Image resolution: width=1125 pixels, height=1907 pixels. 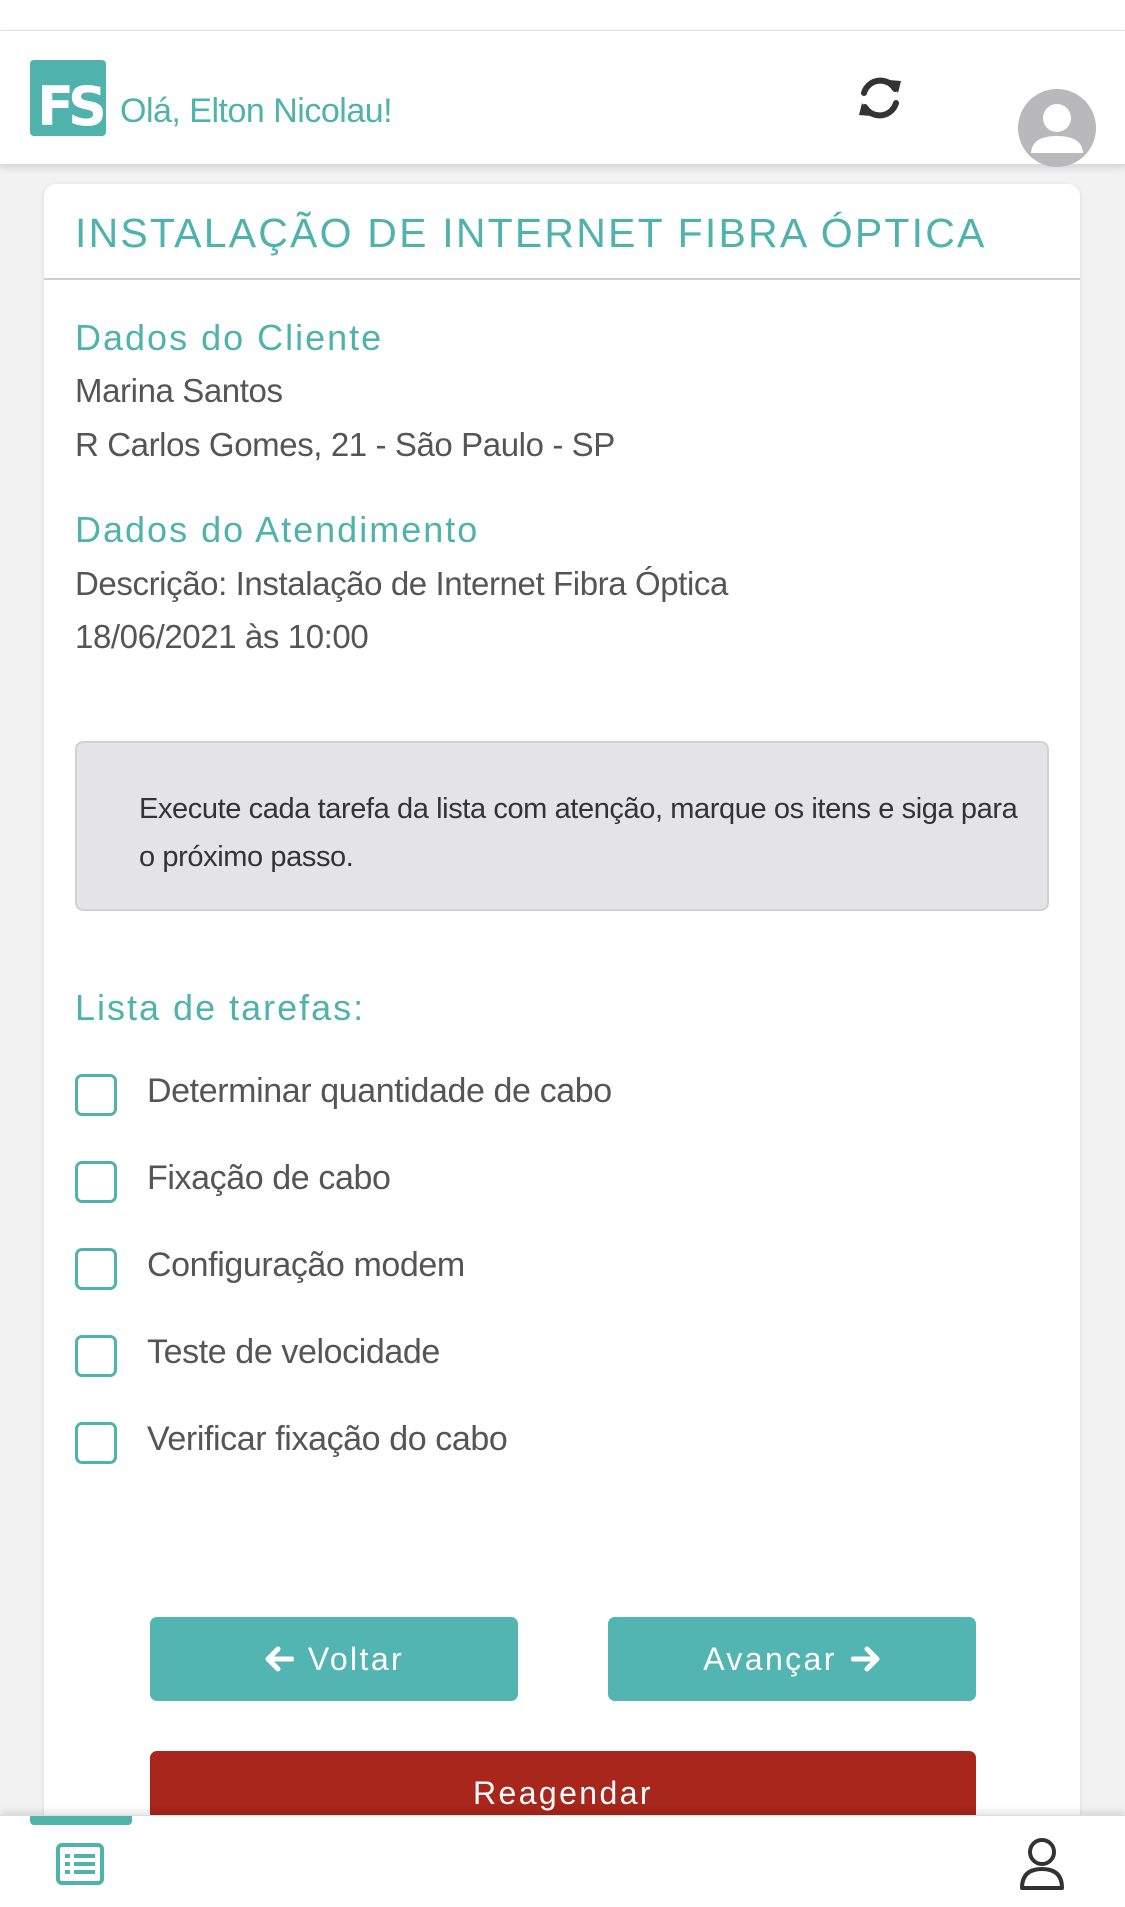 I want to click on service-section-title: Dados do Atendimento, so click(x=277, y=529).